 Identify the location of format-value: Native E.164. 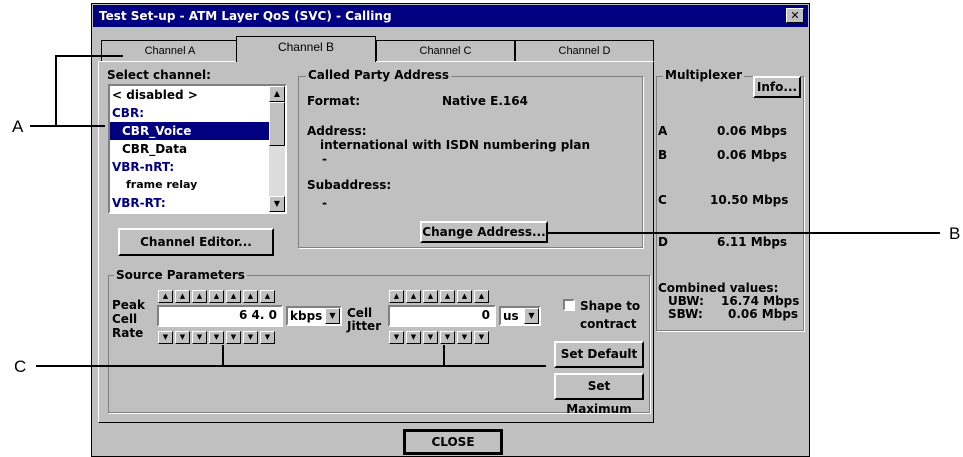
(485, 101).